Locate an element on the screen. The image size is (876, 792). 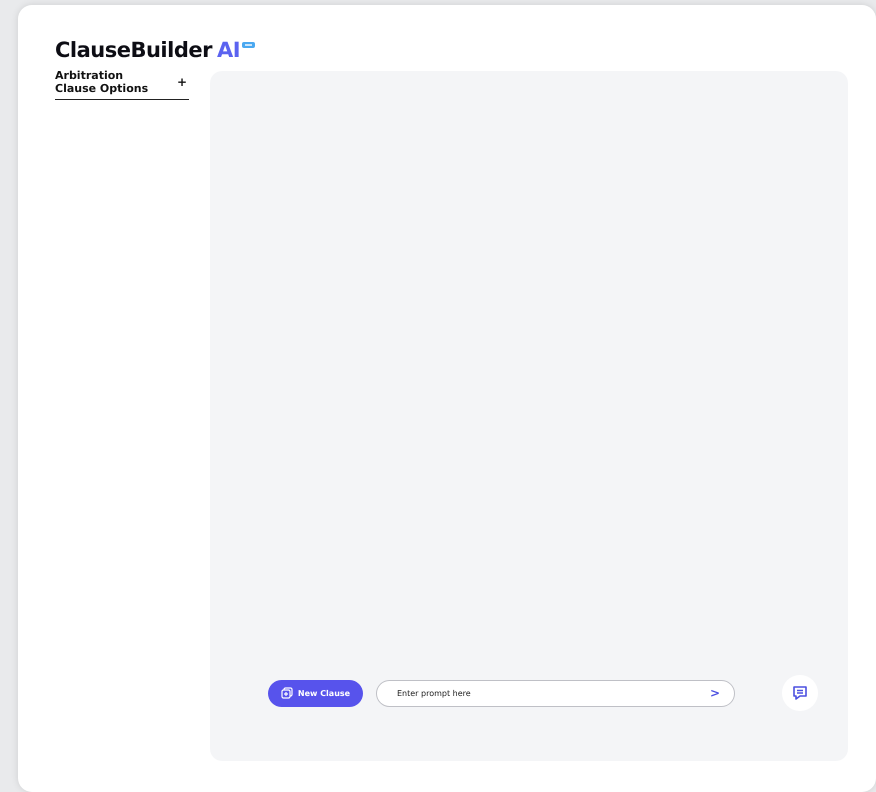
chat-icon is located at coordinates (800, 693).